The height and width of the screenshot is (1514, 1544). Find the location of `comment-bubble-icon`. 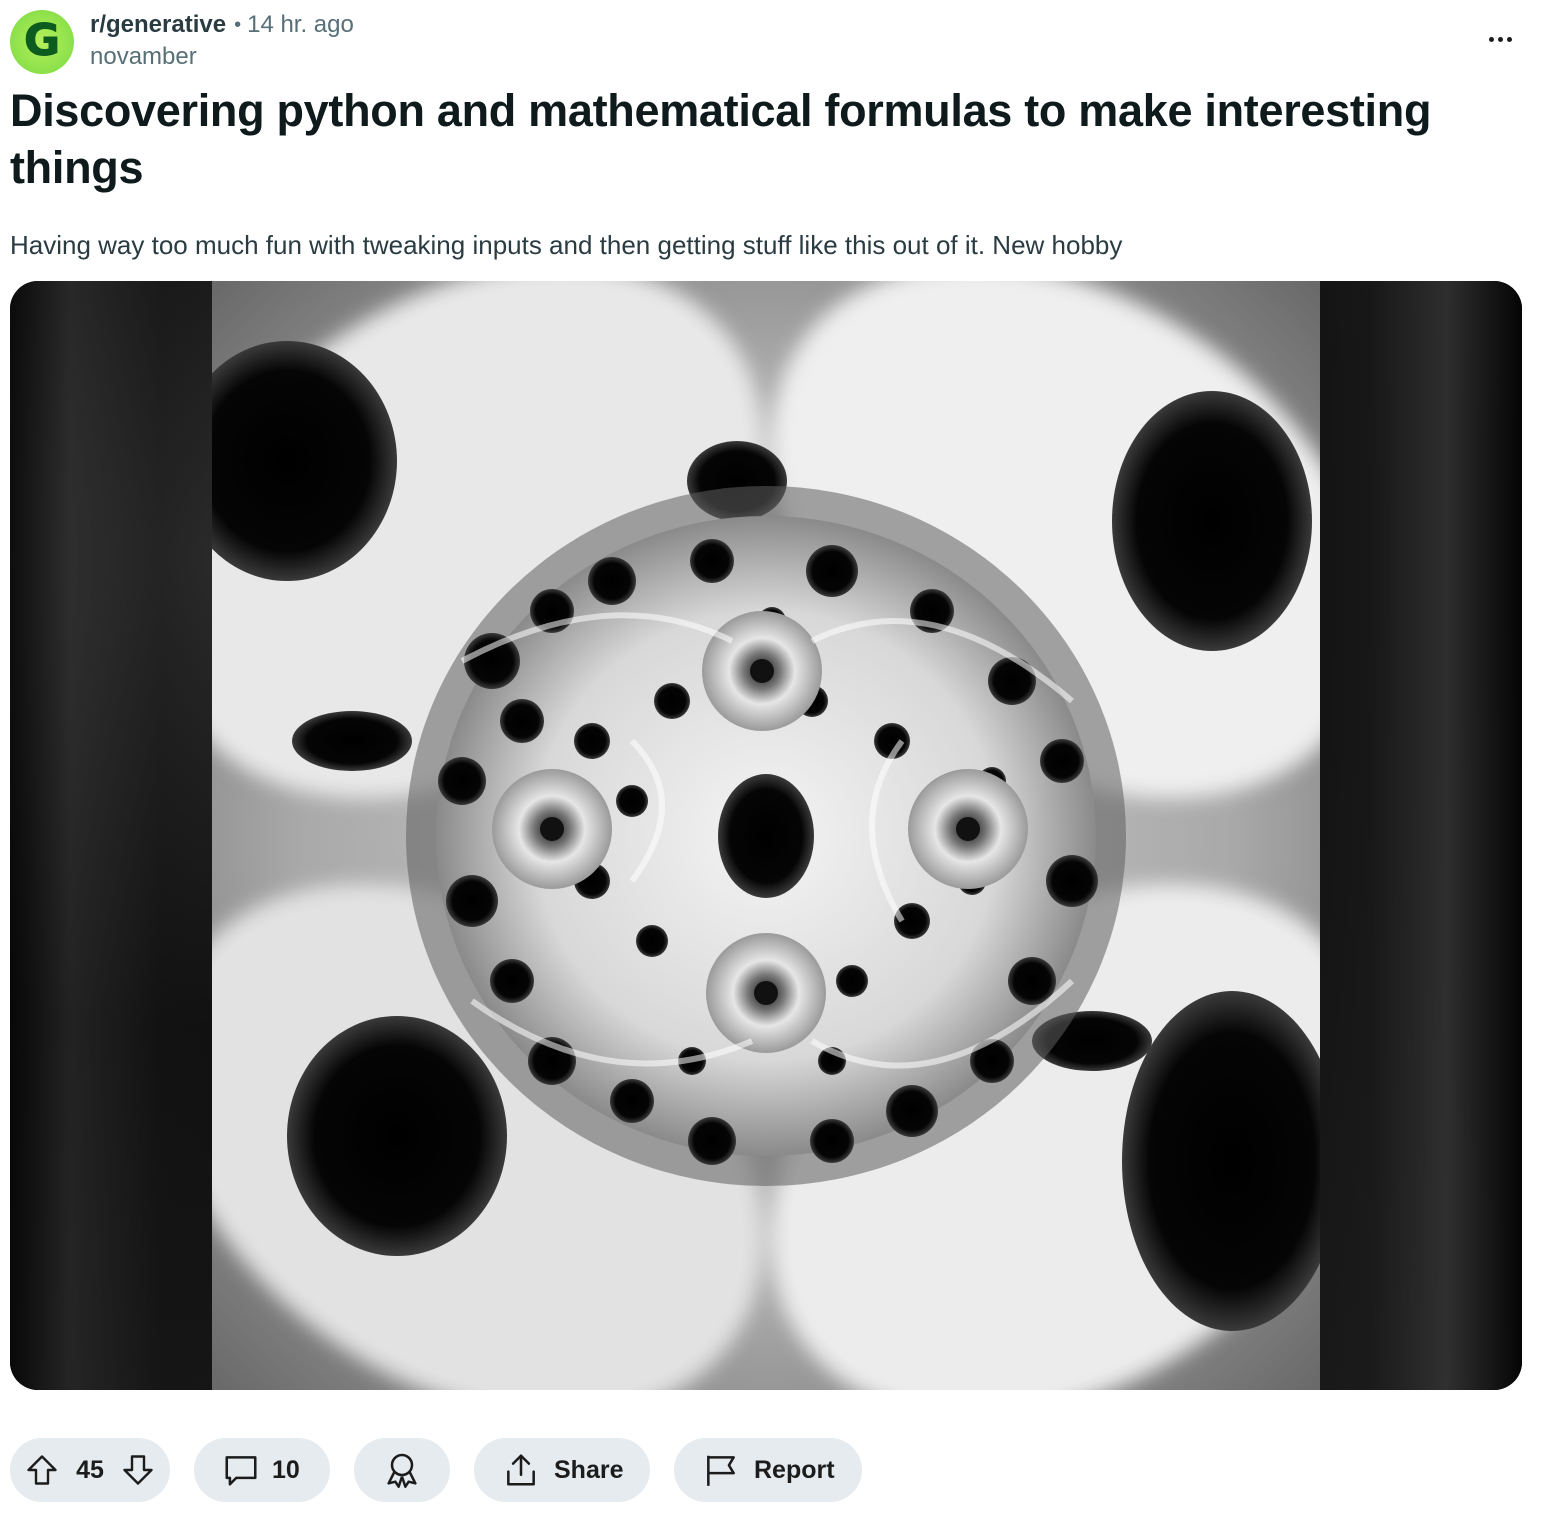

comment-bubble-icon is located at coordinates (241, 1470).